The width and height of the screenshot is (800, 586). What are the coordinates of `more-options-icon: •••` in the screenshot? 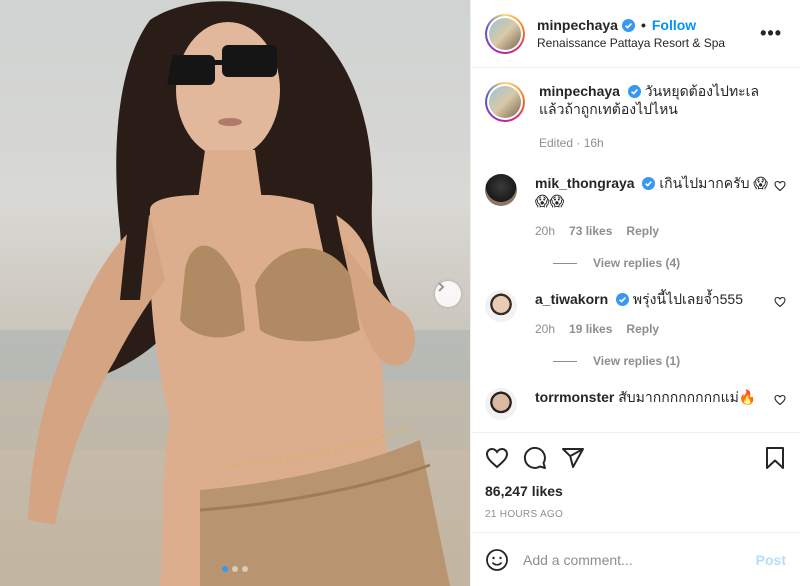 It's located at (771, 33).